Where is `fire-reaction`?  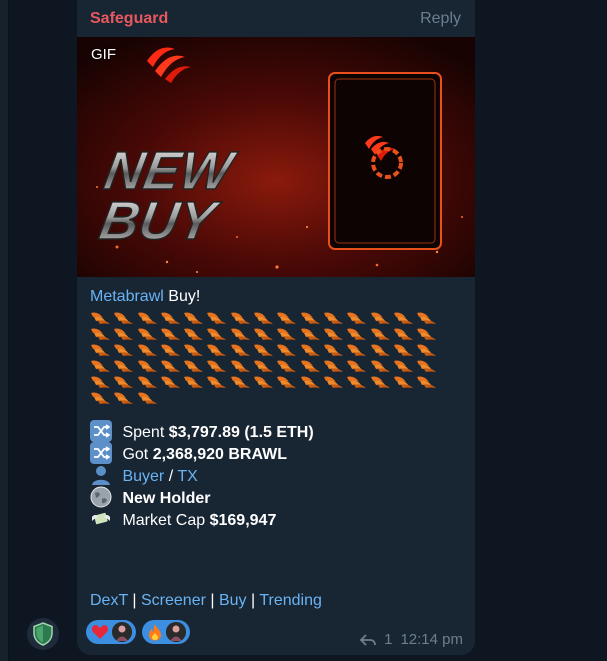
fire-reaction is located at coordinates (166, 632).